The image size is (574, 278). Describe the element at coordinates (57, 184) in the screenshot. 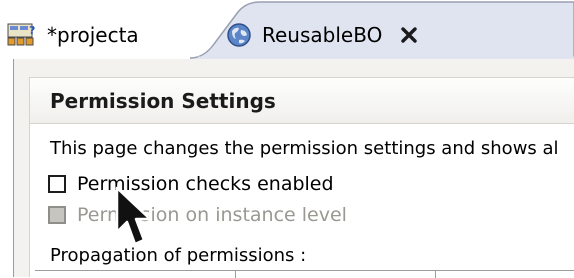

I see `permission-checks-checkbox` at that location.